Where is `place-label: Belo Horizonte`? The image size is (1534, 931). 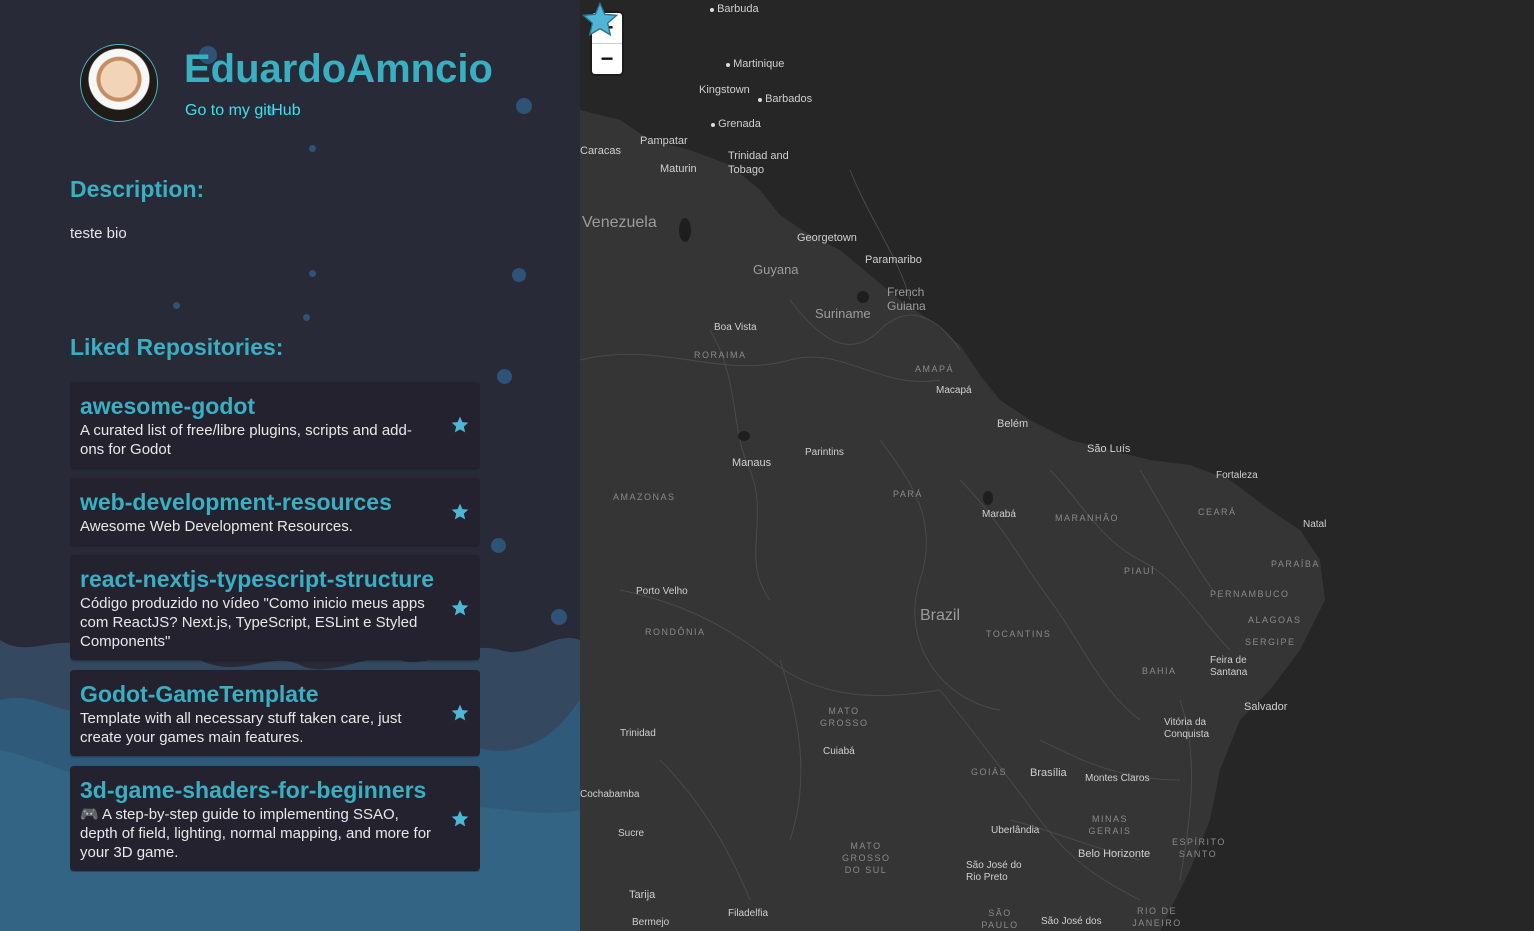 place-label: Belo Horizonte is located at coordinates (1114, 854).